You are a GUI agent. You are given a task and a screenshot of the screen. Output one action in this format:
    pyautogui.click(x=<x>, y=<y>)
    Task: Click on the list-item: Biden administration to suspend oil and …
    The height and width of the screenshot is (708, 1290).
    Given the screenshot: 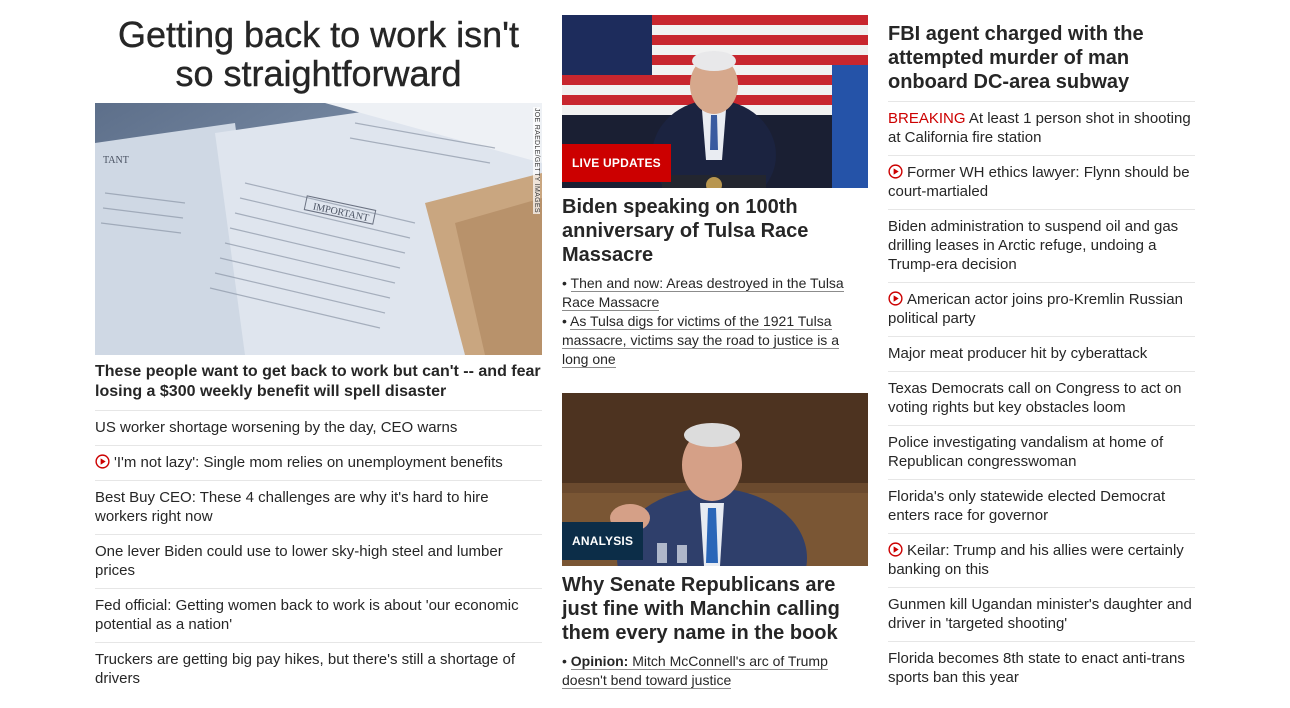 What is the action you would take?
    pyautogui.click(x=1041, y=245)
    